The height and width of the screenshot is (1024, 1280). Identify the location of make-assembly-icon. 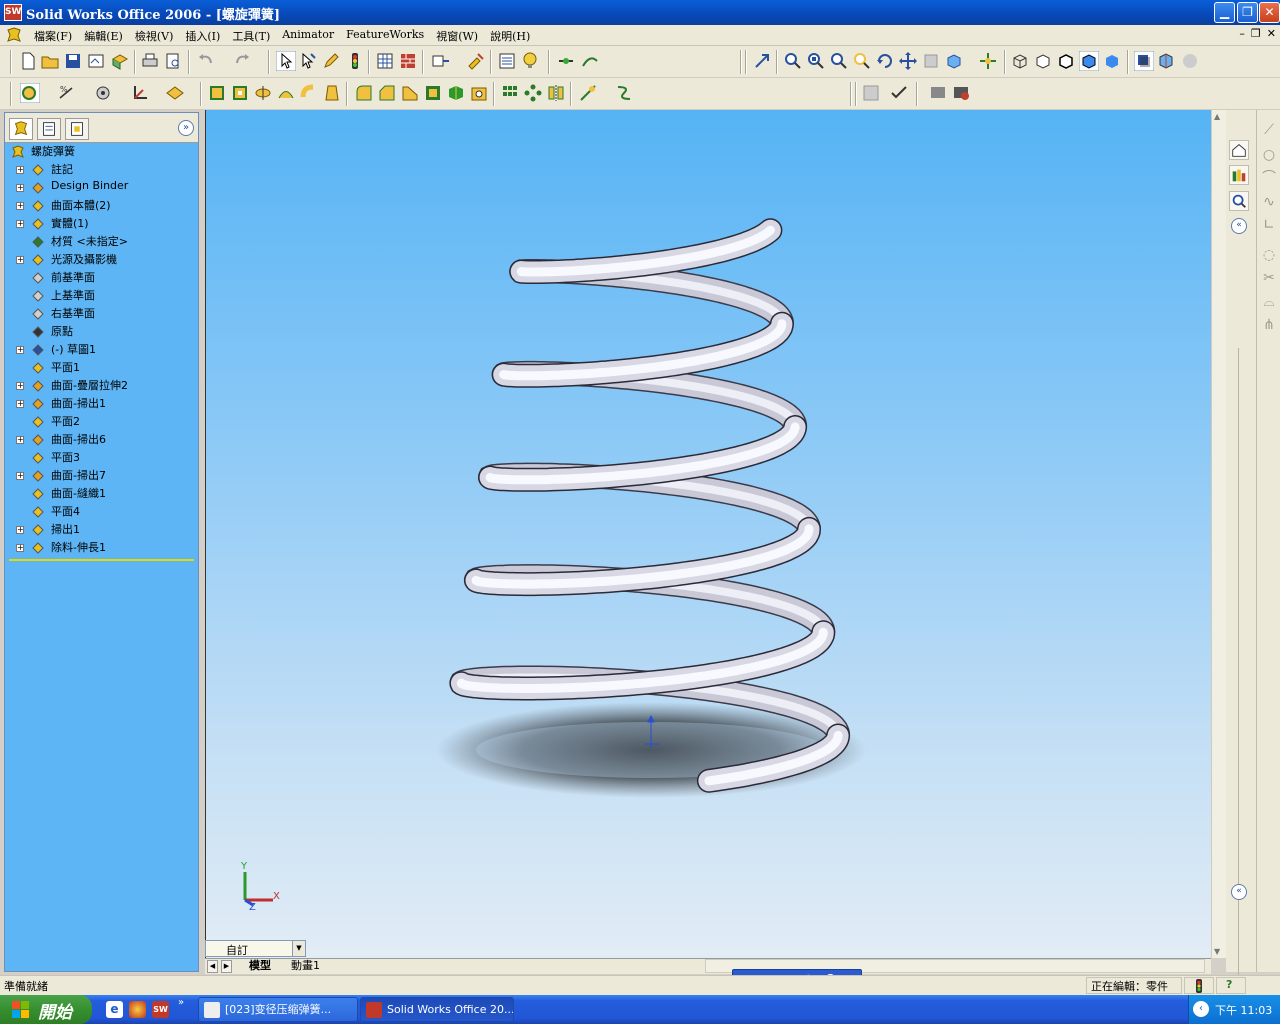
(120, 61).